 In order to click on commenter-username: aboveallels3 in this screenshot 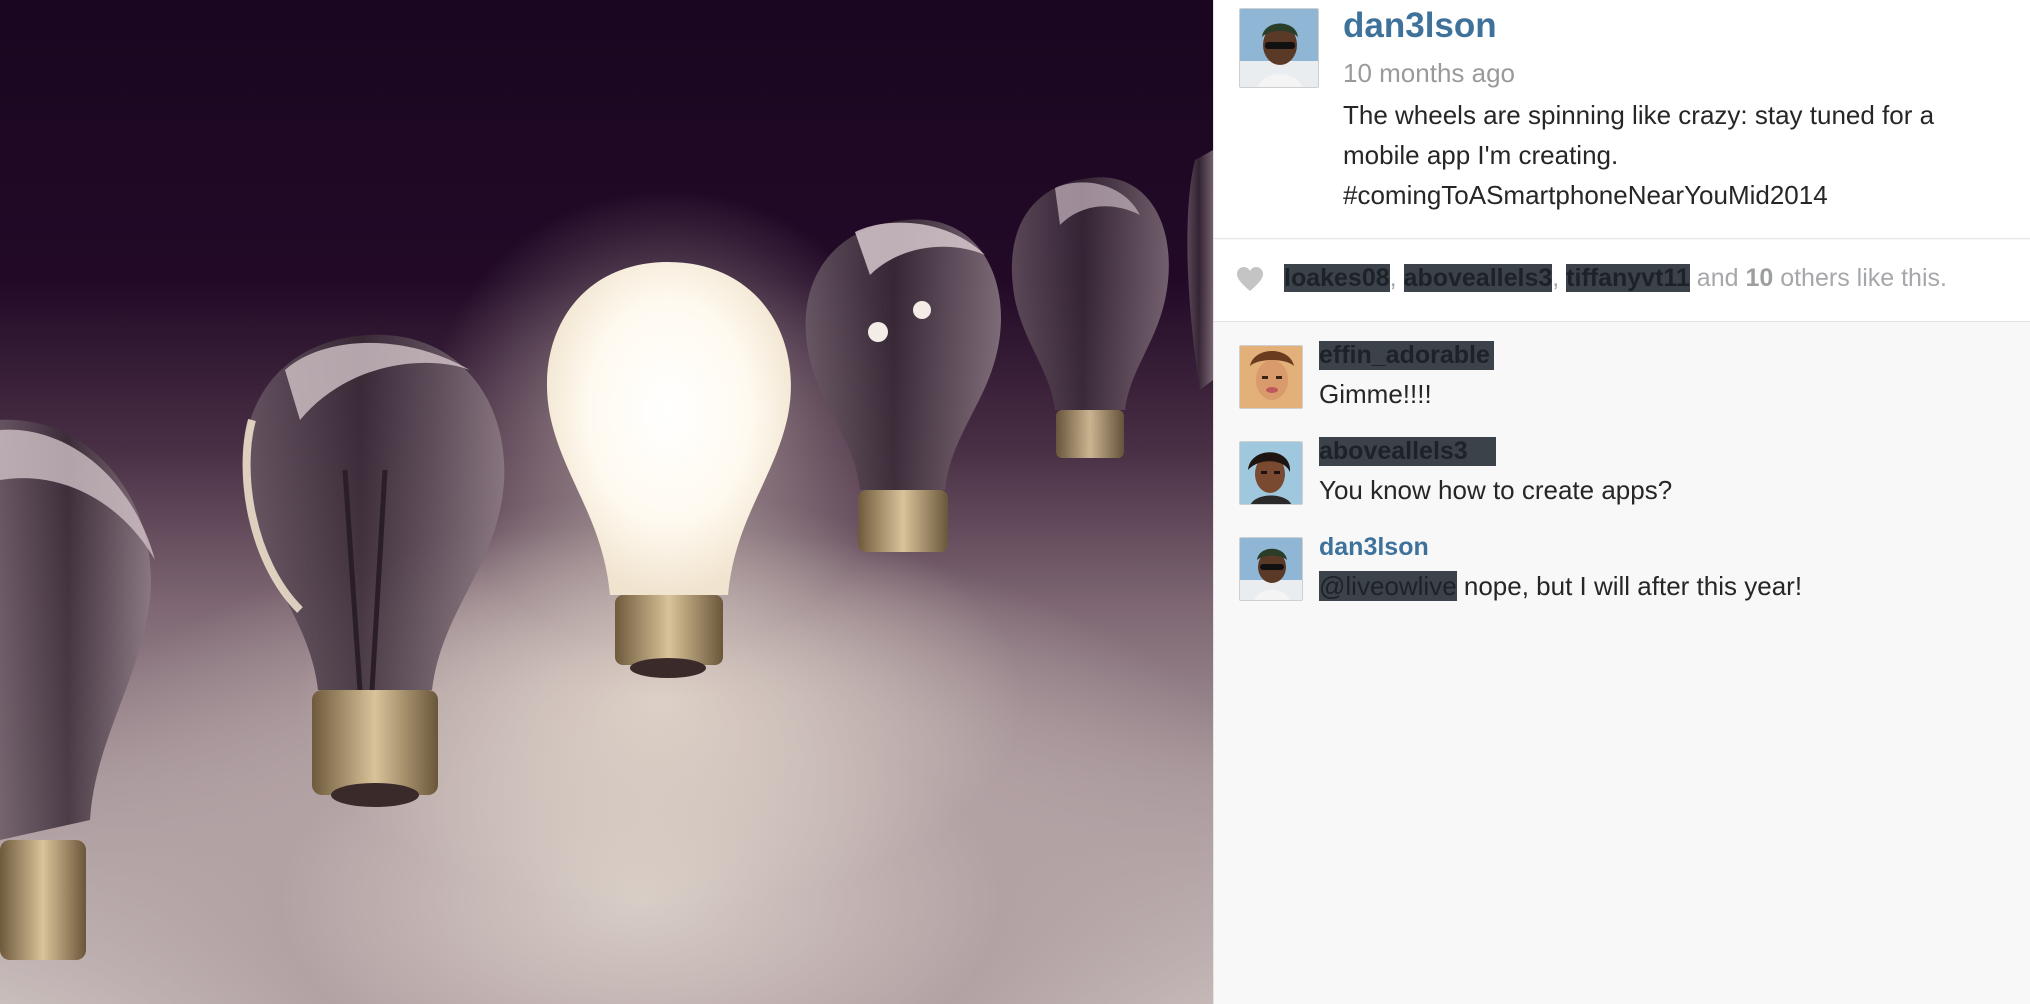, I will do `click(1407, 451)`.